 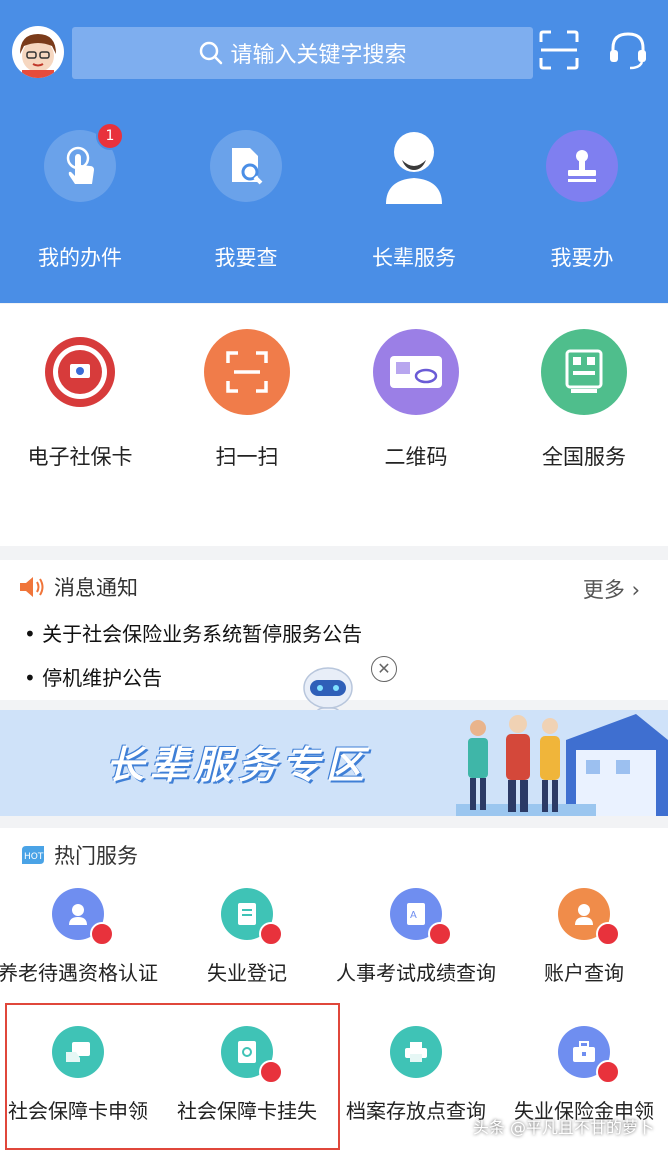 What do you see at coordinates (414, 168) in the screenshot?
I see `elder-icon` at bounding box center [414, 168].